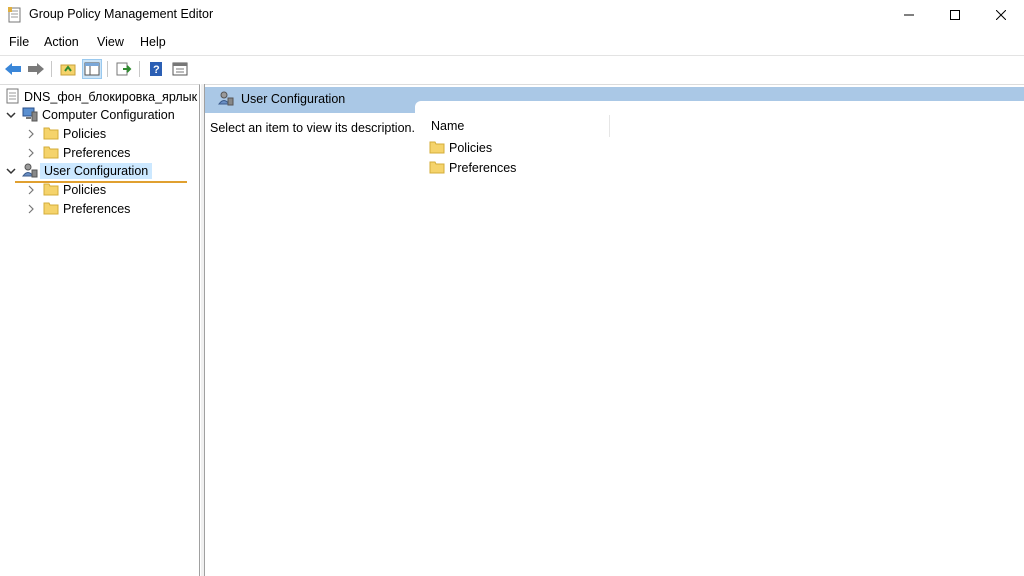 The image size is (1024, 576). What do you see at coordinates (483, 168) in the screenshot?
I see `list-item-label: Preferences` at bounding box center [483, 168].